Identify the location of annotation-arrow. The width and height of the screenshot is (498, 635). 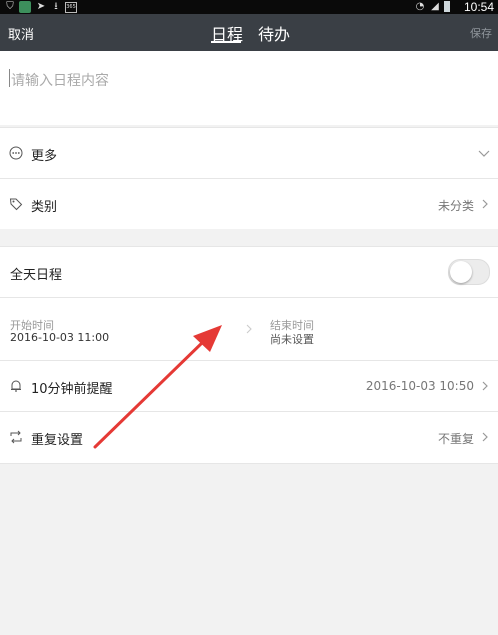
(157, 387).